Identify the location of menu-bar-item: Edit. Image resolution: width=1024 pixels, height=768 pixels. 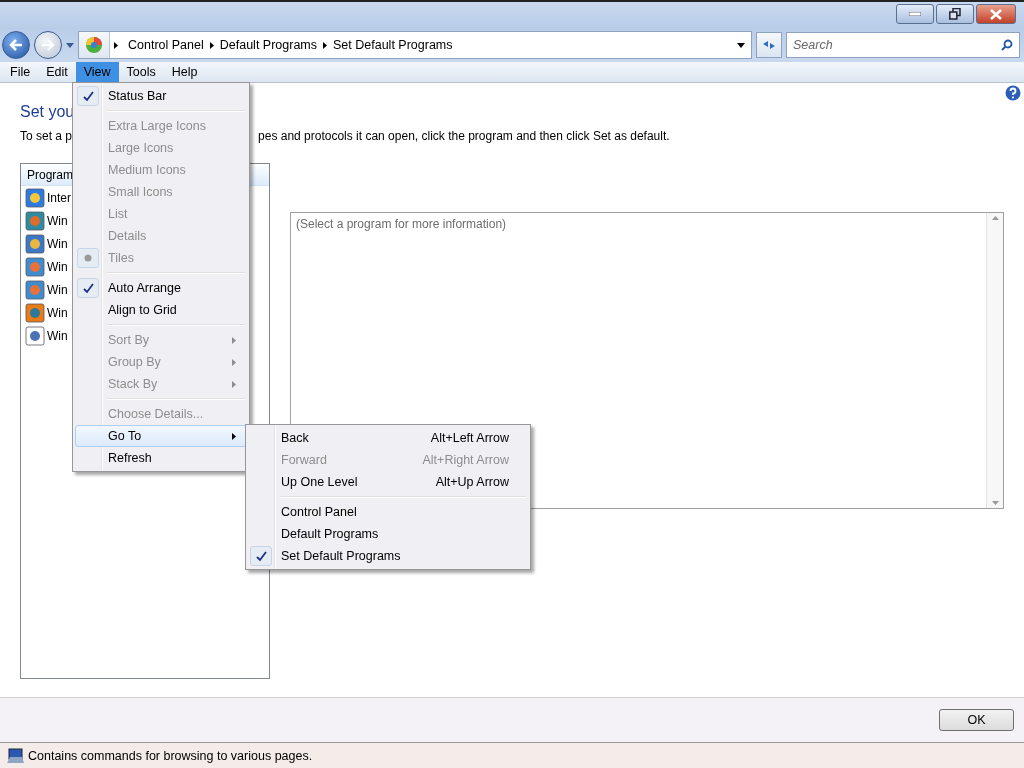
(57, 72).